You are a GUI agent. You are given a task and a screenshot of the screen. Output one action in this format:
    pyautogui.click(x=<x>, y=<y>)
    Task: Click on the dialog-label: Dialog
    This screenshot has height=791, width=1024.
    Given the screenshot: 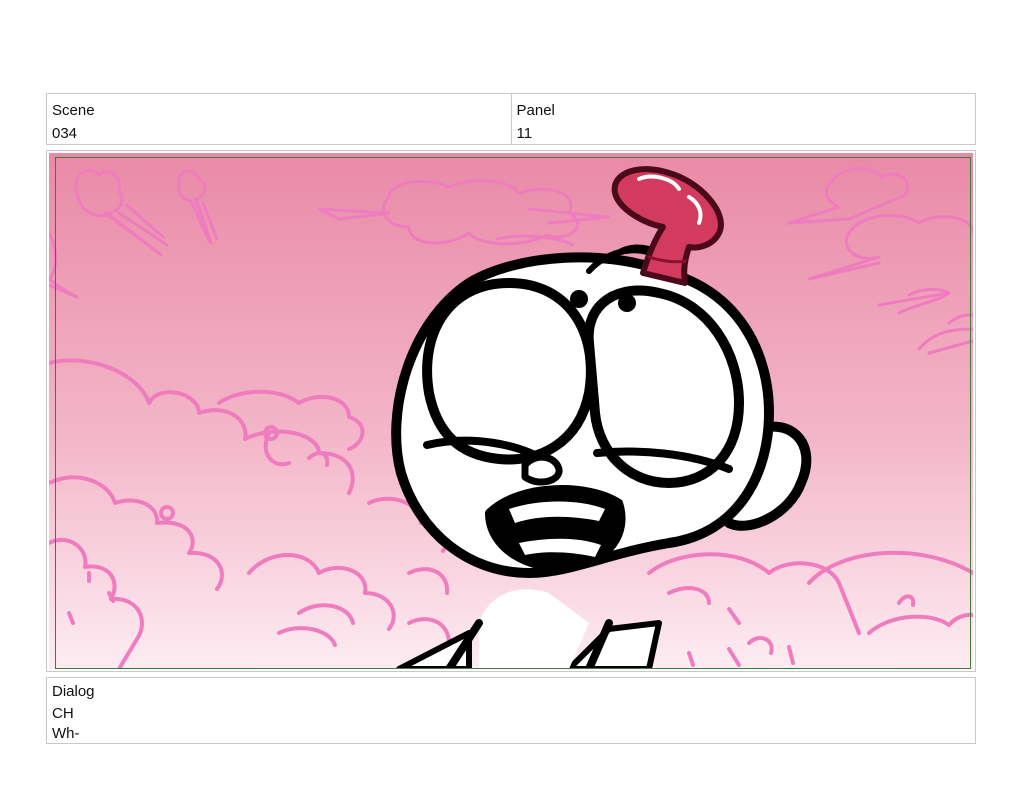 What is the action you would take?
    pyautogui.click(x=73, y=691)
    